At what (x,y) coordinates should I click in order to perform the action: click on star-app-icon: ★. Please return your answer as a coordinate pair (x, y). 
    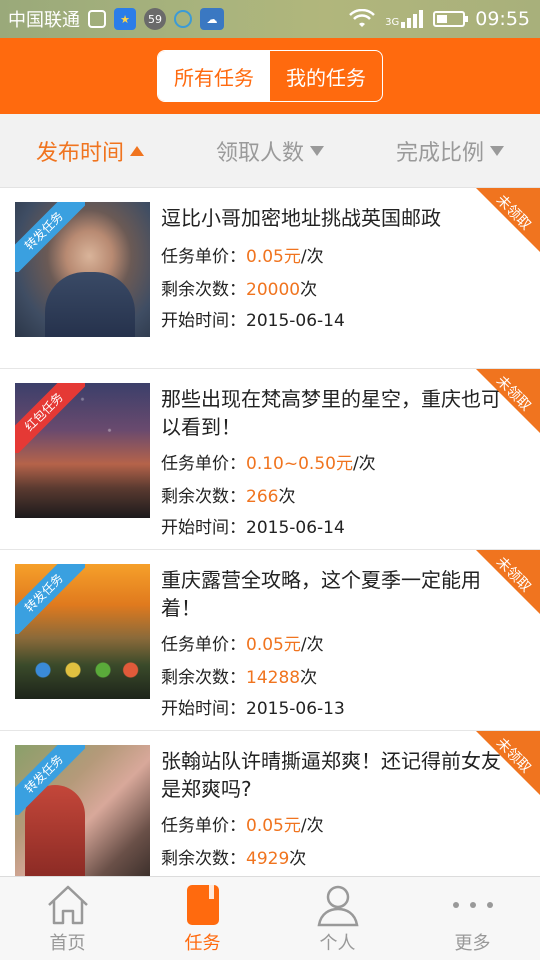
    Looking at the image, I should click on (125, 19).